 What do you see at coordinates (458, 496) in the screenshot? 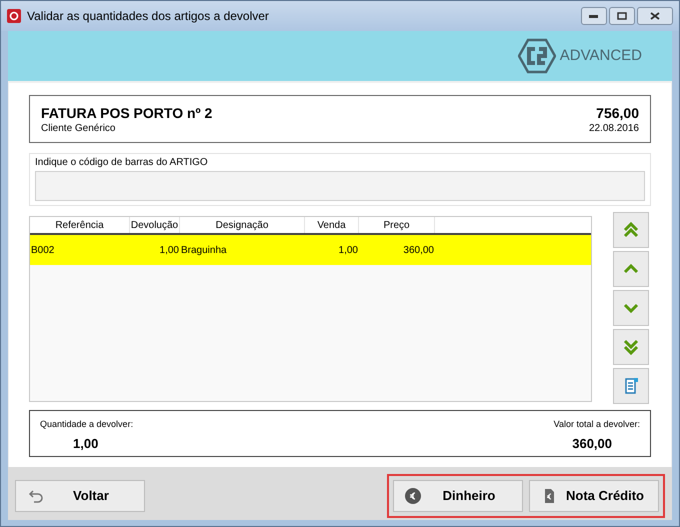
I see `payment-button: Dinheiro` at bounding box center [458, 496].